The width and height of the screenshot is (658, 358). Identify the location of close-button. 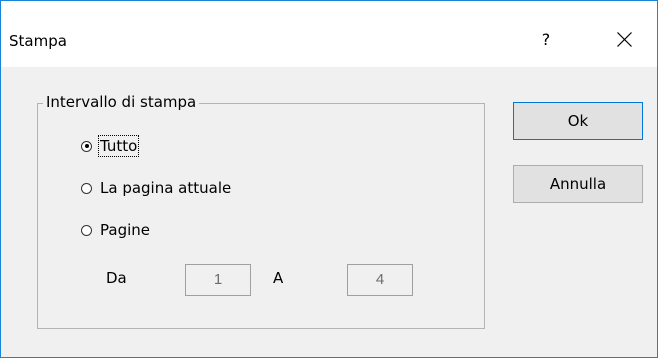
(624, 40).